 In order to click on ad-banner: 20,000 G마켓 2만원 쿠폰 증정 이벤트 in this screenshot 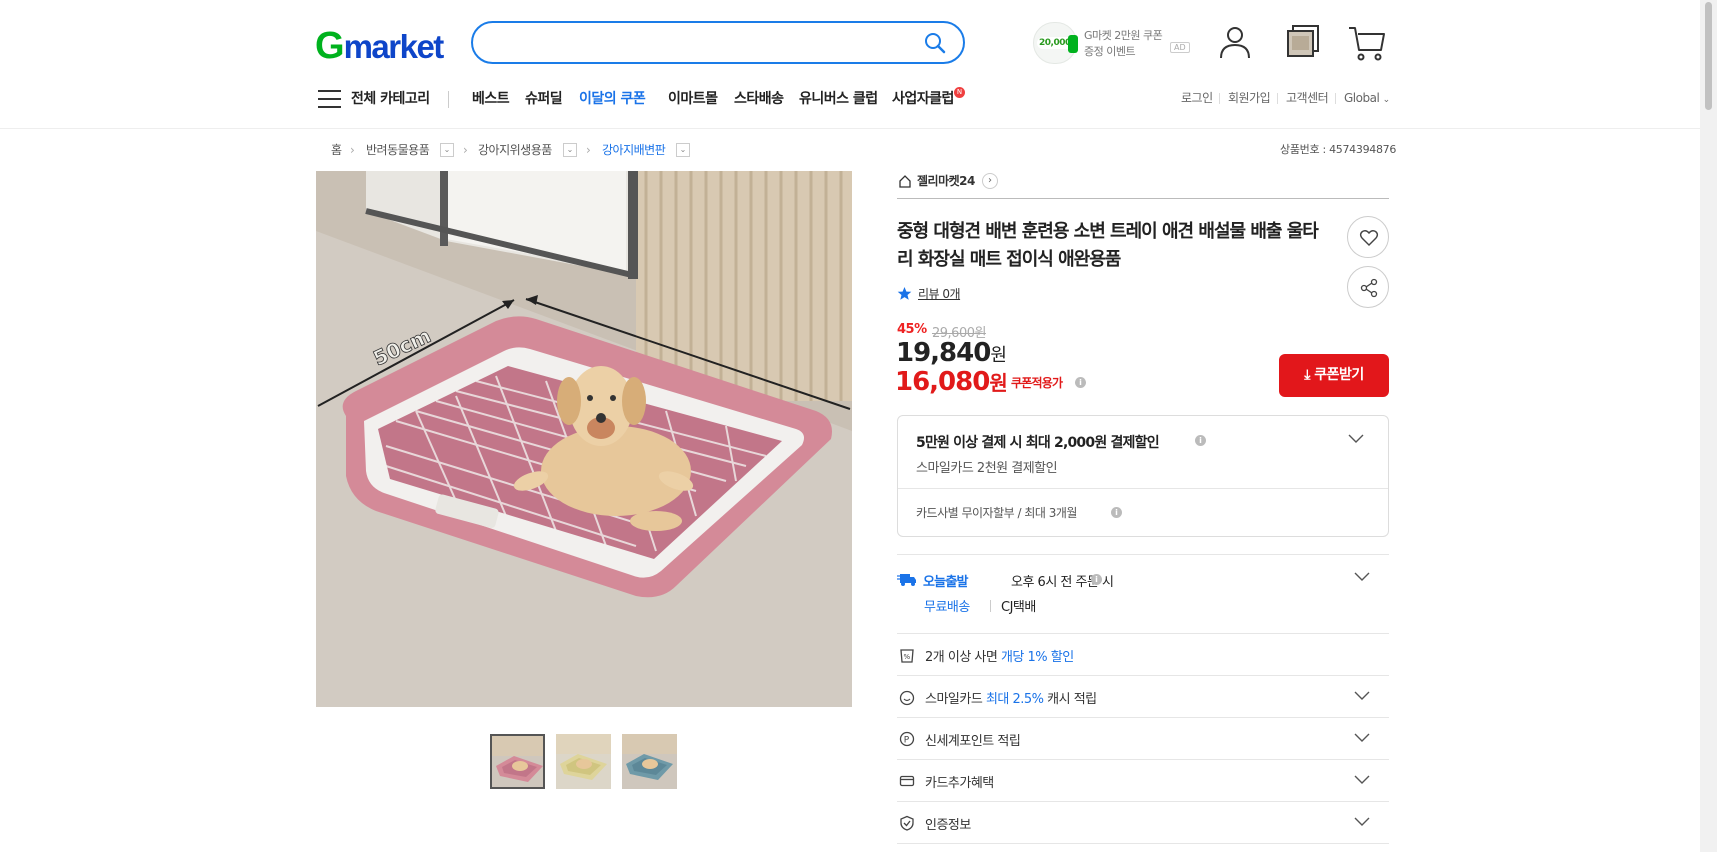, I will do `click(1110, 43)`.